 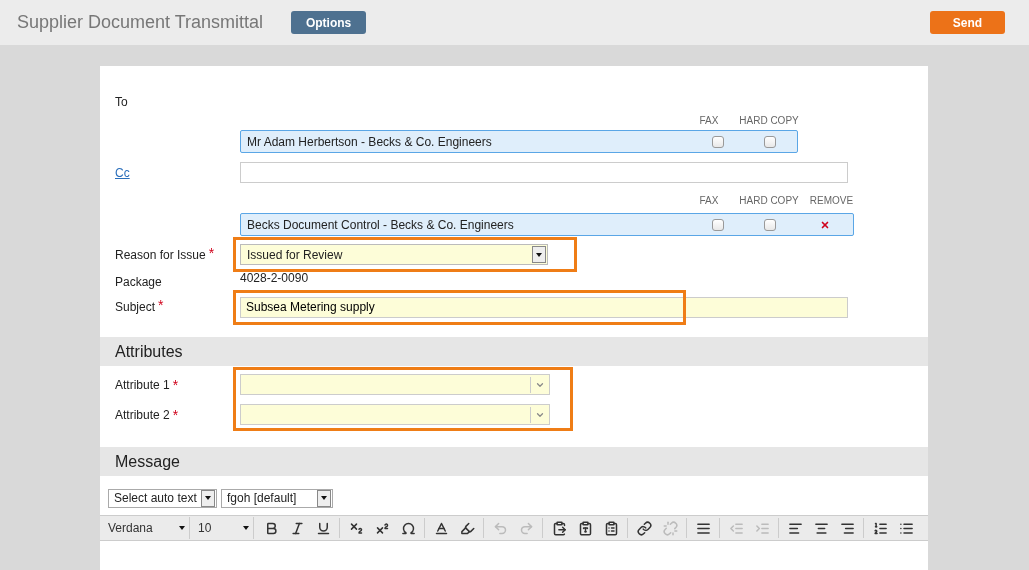 I want to click on section-heading: Attributes, so click(x=514, y=351).